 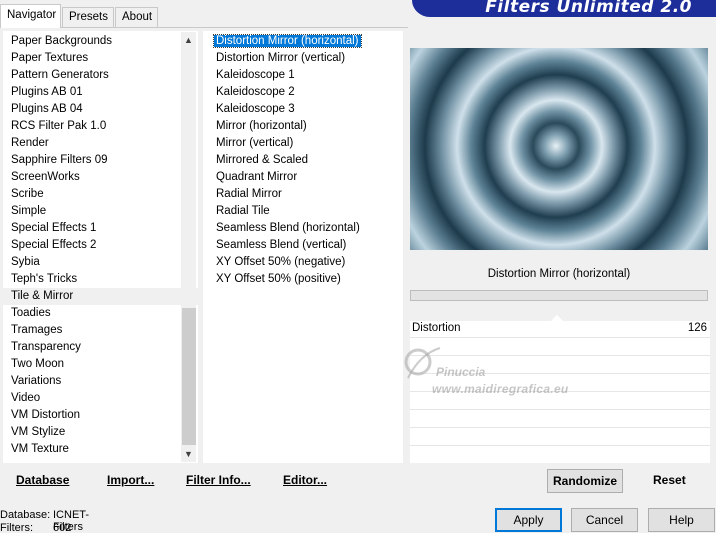 What do you see at coordinates (100, 160) in the screenshot?
I see `category-item: Sapphire Filters 09` at bounding box center [100, 160].